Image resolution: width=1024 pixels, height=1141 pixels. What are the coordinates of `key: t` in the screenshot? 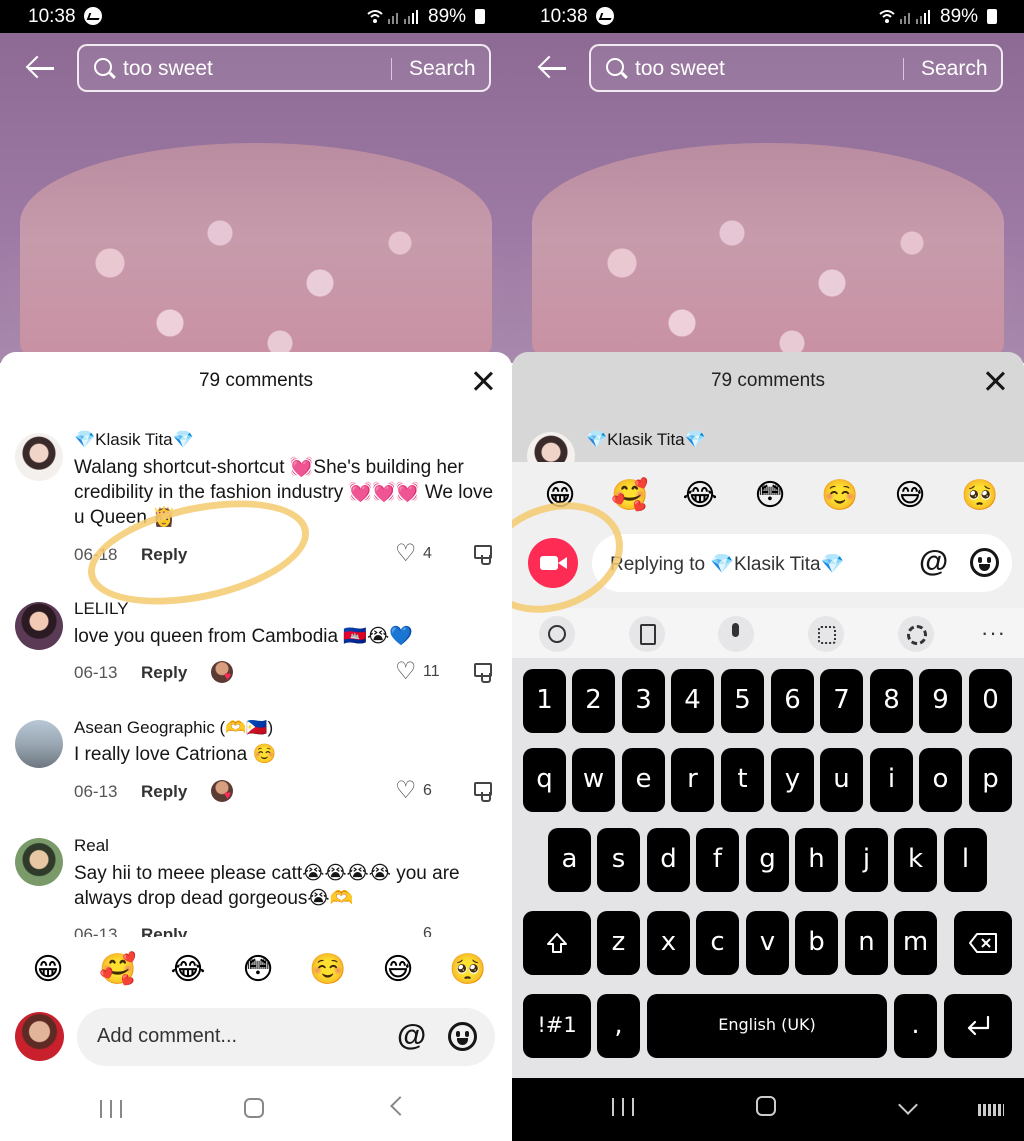 It's located at (742, 780).